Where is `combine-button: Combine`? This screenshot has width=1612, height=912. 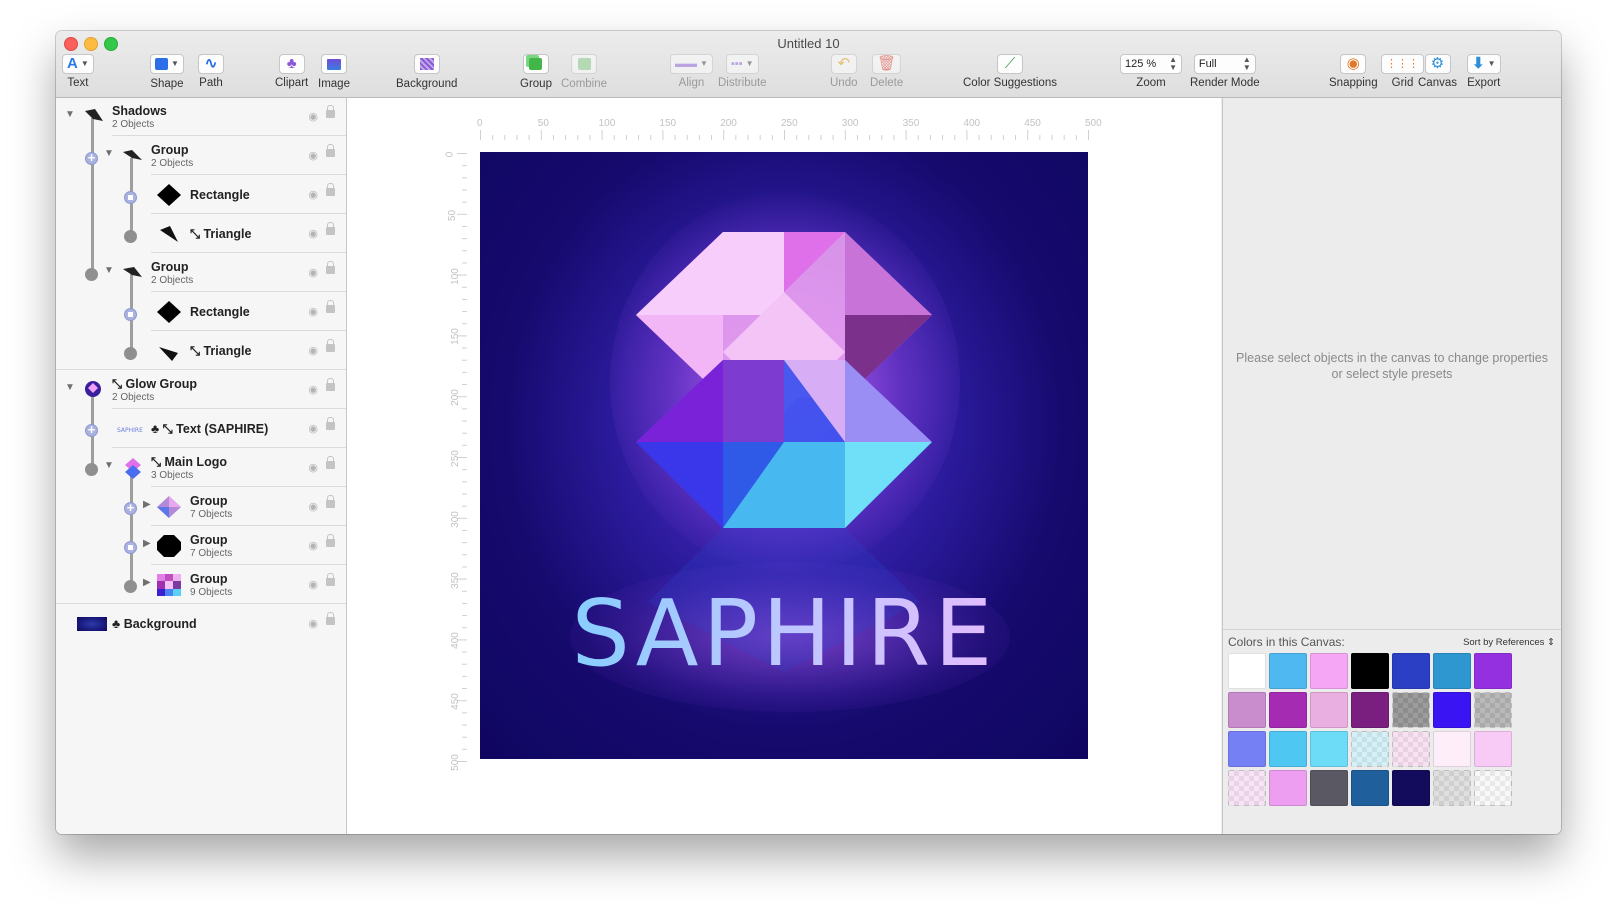 combine-button: Combine is located at coordinates (584, 72).